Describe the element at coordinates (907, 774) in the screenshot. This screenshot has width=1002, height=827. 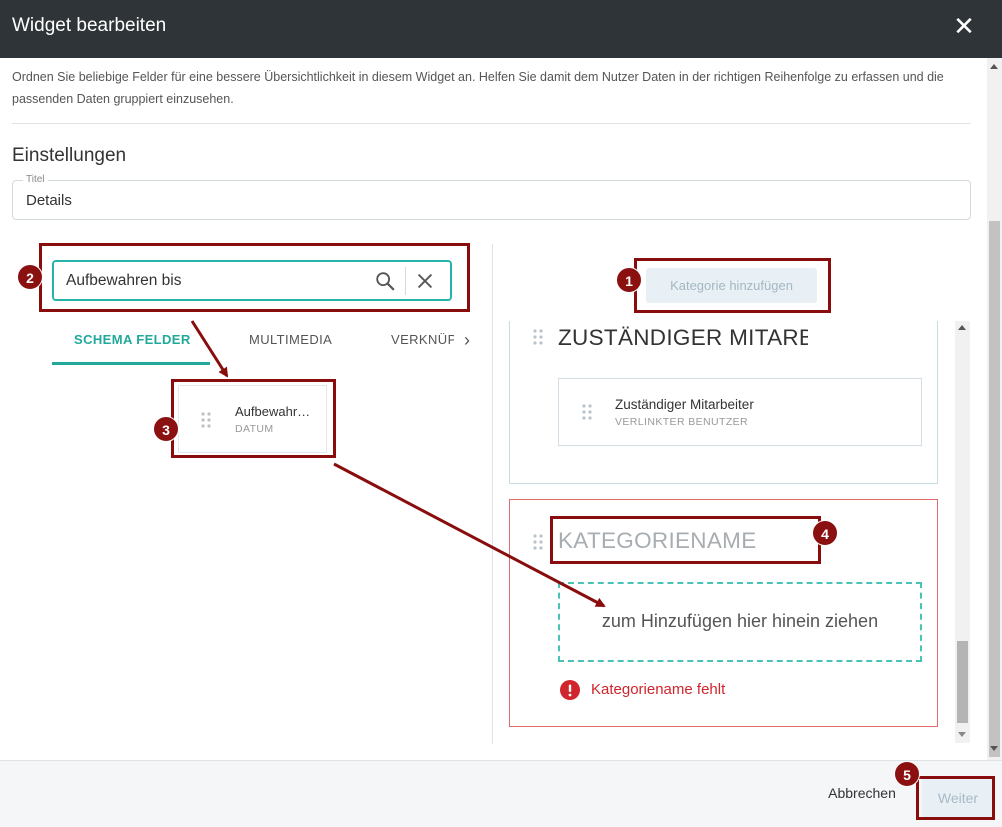
I see `annotation-number-5: 5` at that location.